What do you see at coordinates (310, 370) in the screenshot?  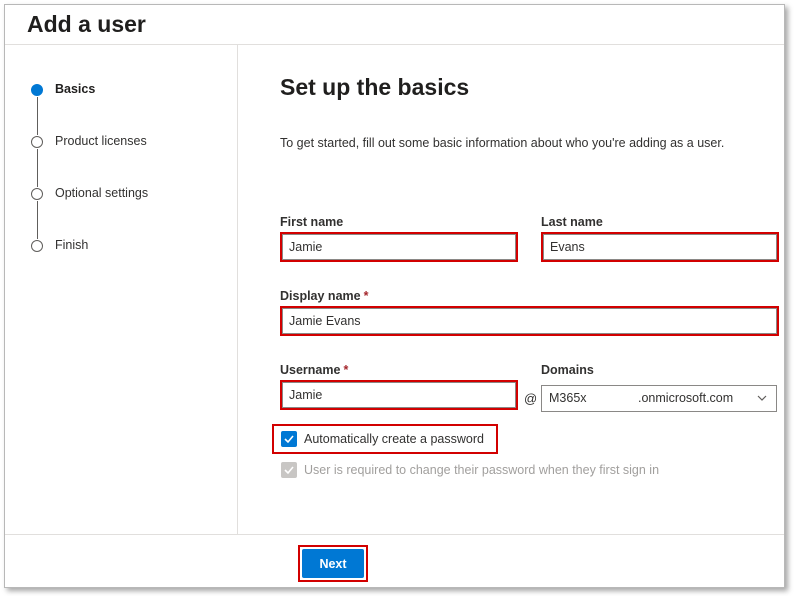 I see `username-label-text: Username` at bounding box center [310, 370].